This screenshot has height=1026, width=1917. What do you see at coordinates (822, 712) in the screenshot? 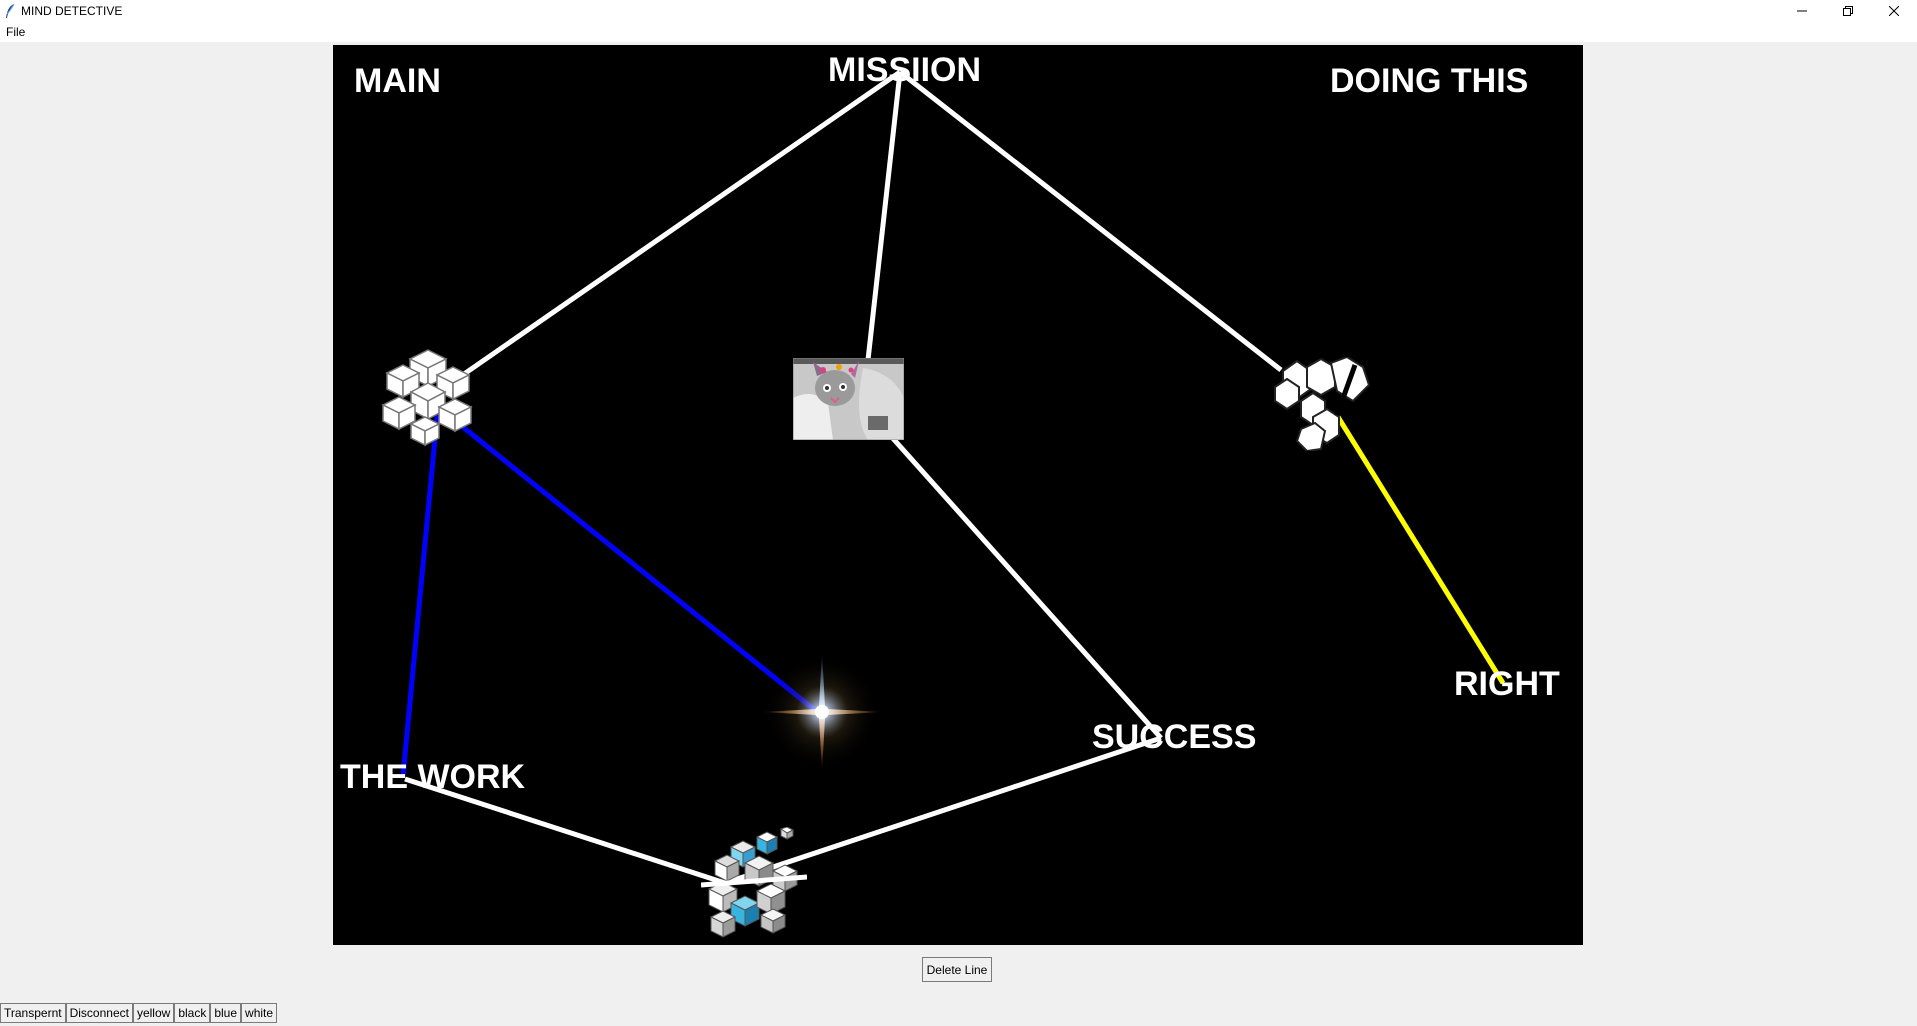
I see `star-flare-image` at bounding box center [822, 712].